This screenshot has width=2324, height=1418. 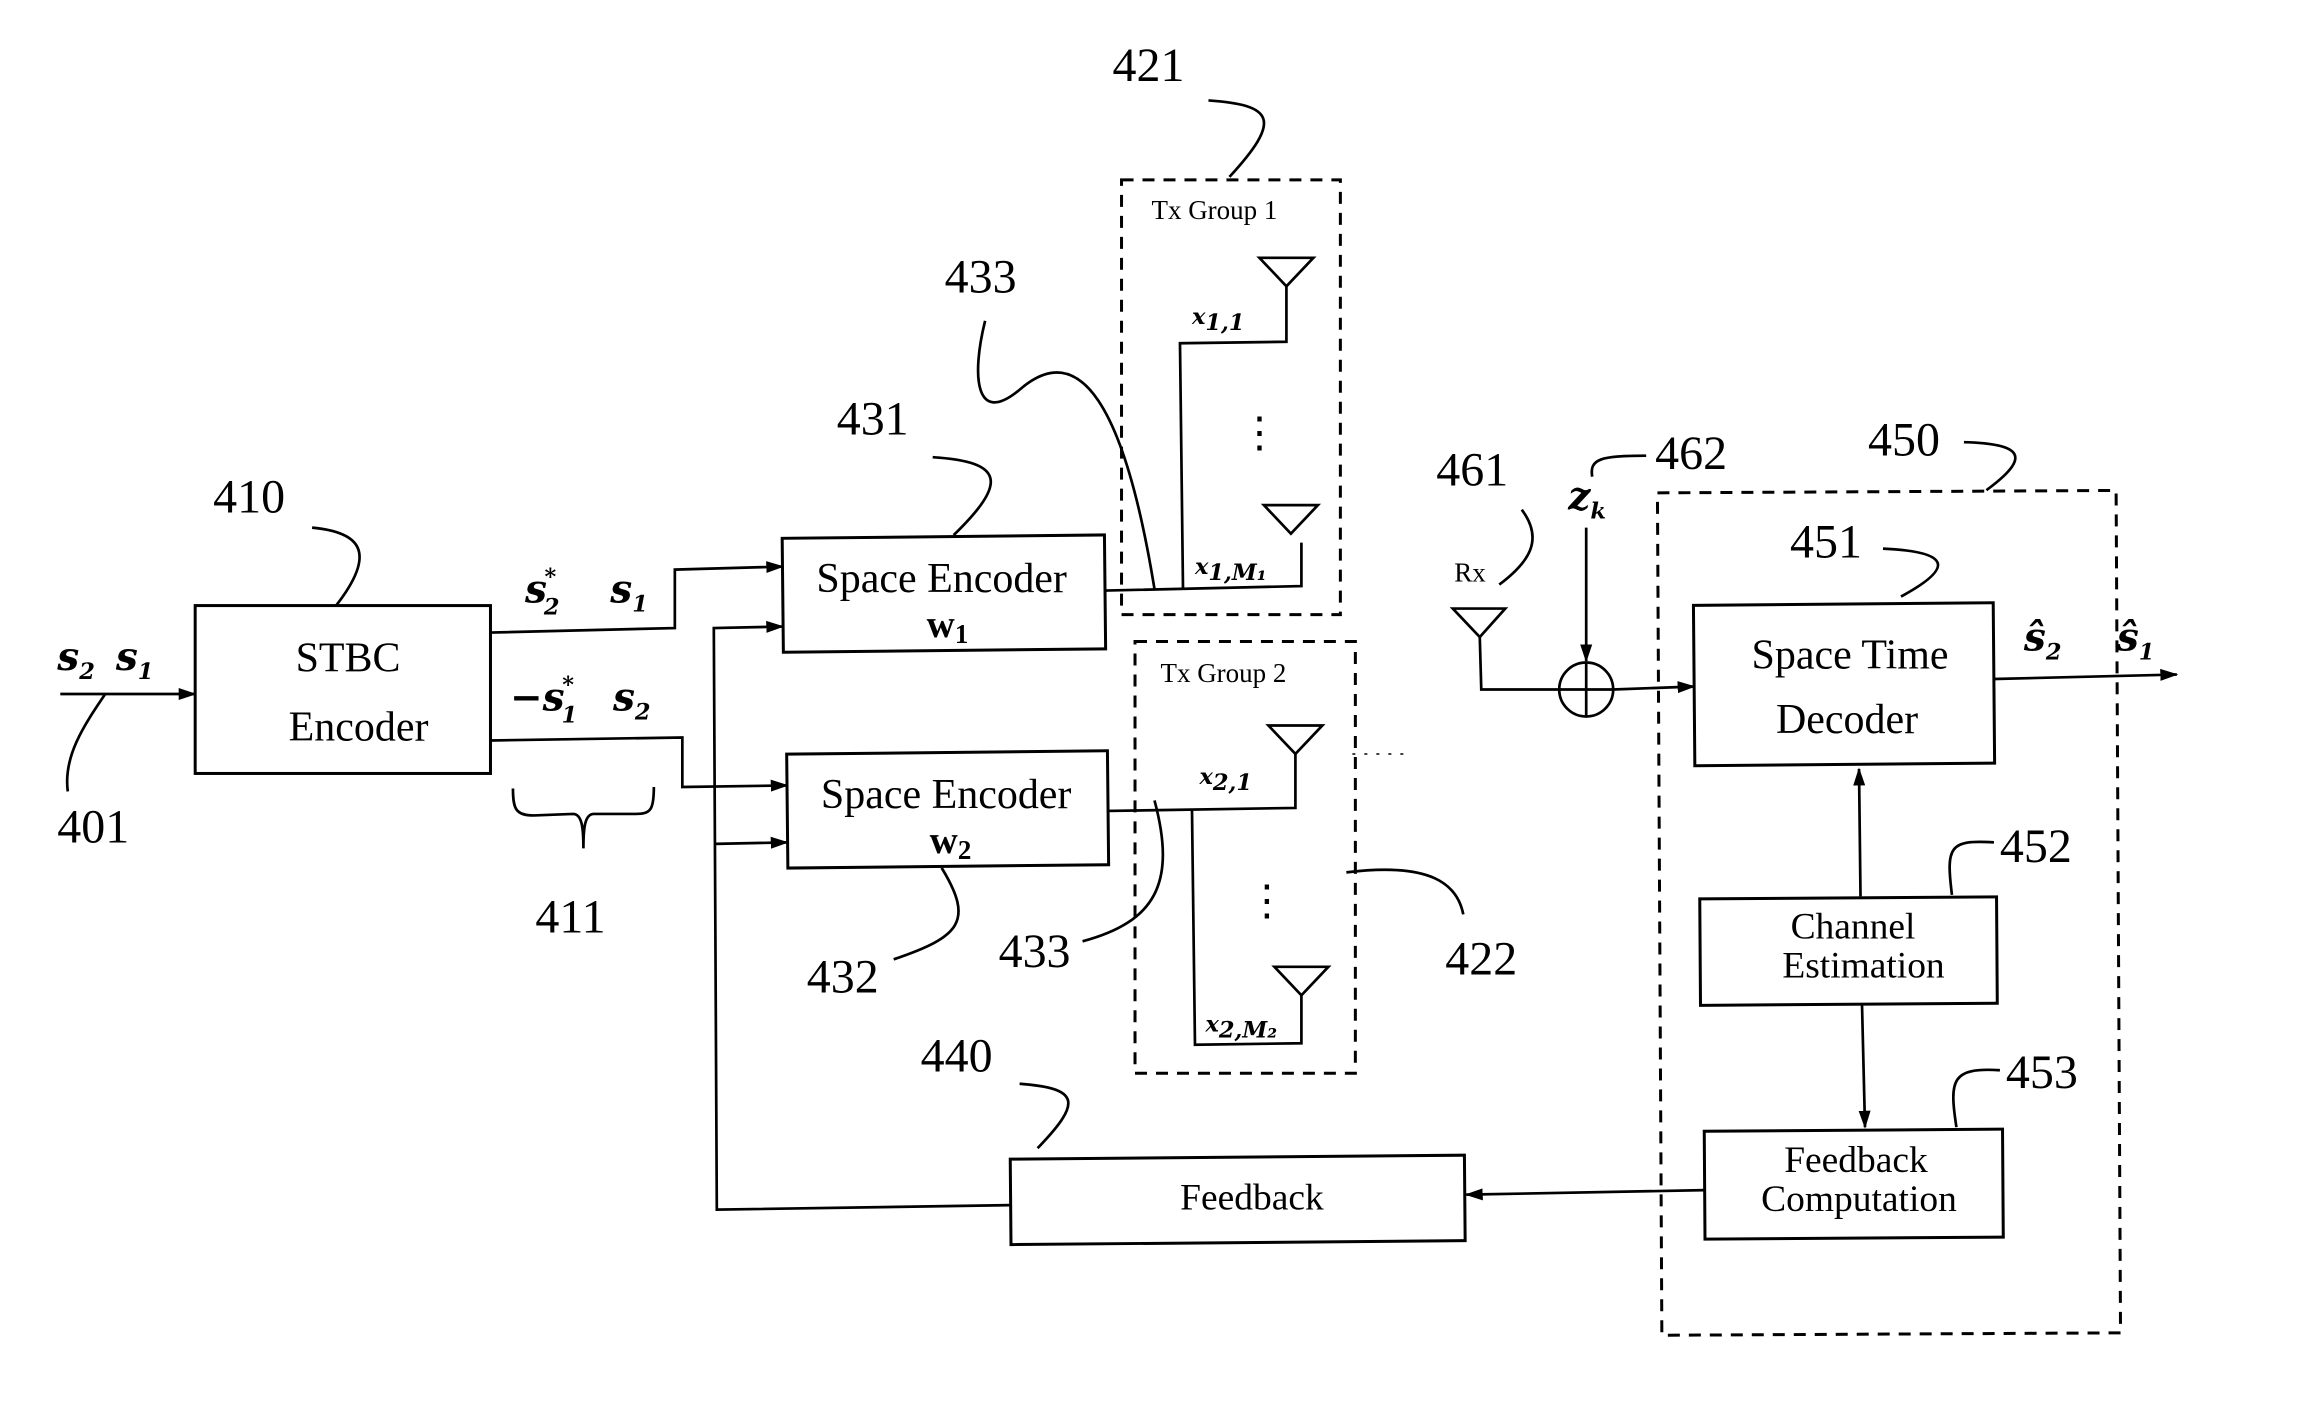 I want to click on stbc-encoder-line2: Encoder, so click(x=359, y=727).